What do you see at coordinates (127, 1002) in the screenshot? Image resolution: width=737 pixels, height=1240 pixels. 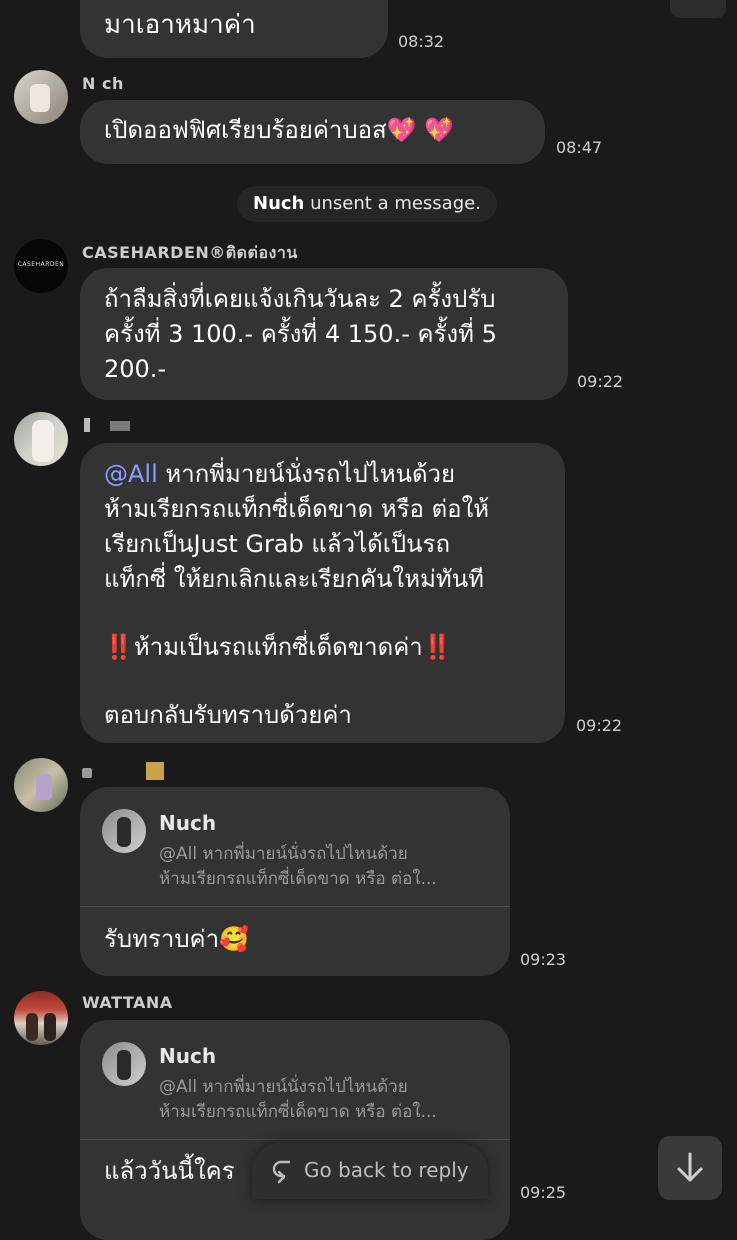 I see `sender-name: WATTANA` at bounding box center [127, 1002].